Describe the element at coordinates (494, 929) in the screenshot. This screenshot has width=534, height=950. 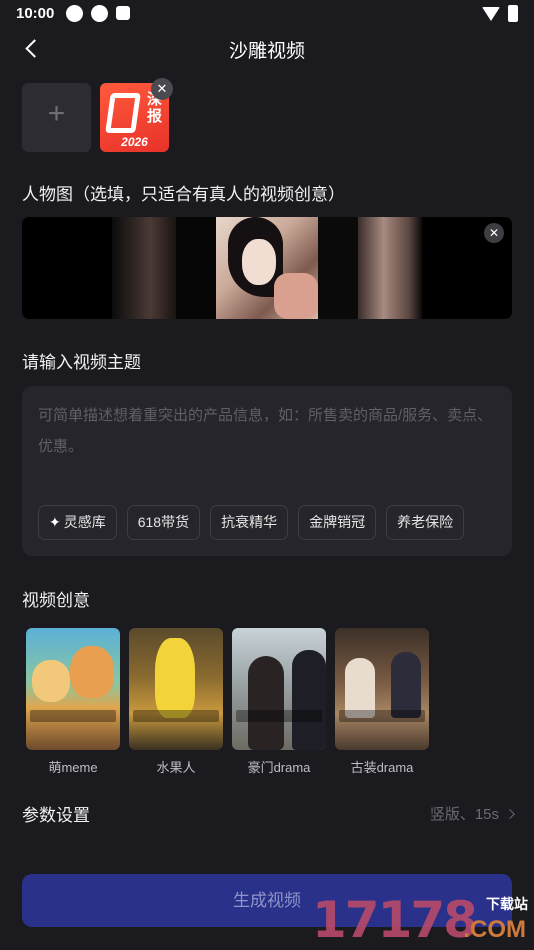
I see `watermark-domain: .COM` at that location.